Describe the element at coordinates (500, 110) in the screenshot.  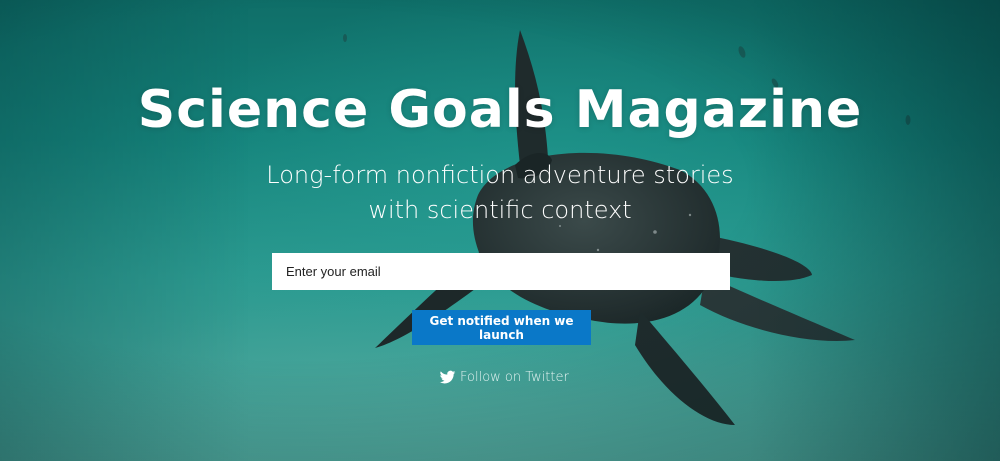
I see `page-title: Science Goals Magazine` at that location.